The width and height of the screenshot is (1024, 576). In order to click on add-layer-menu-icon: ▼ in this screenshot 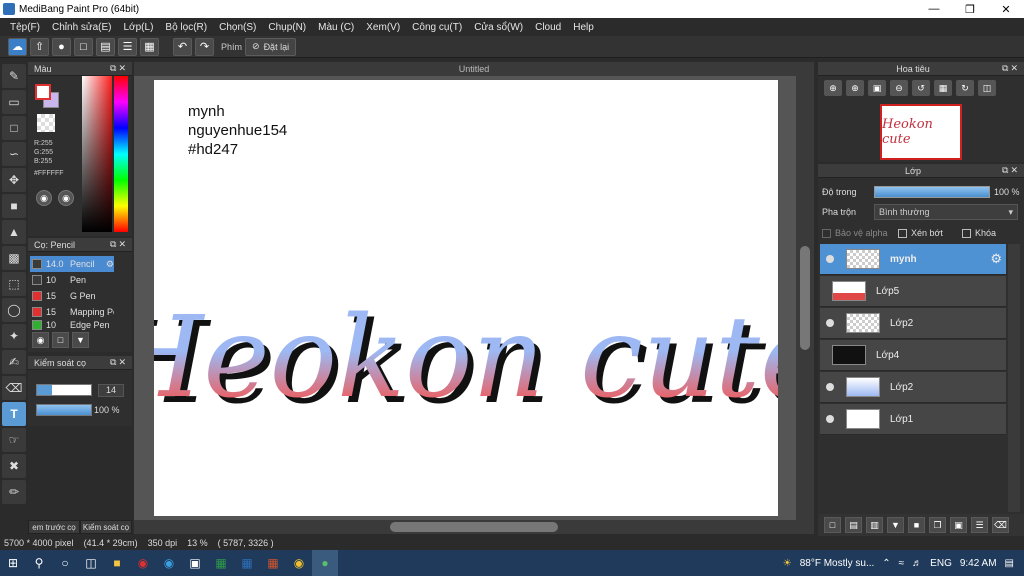, I will do `click(895, 525)`.